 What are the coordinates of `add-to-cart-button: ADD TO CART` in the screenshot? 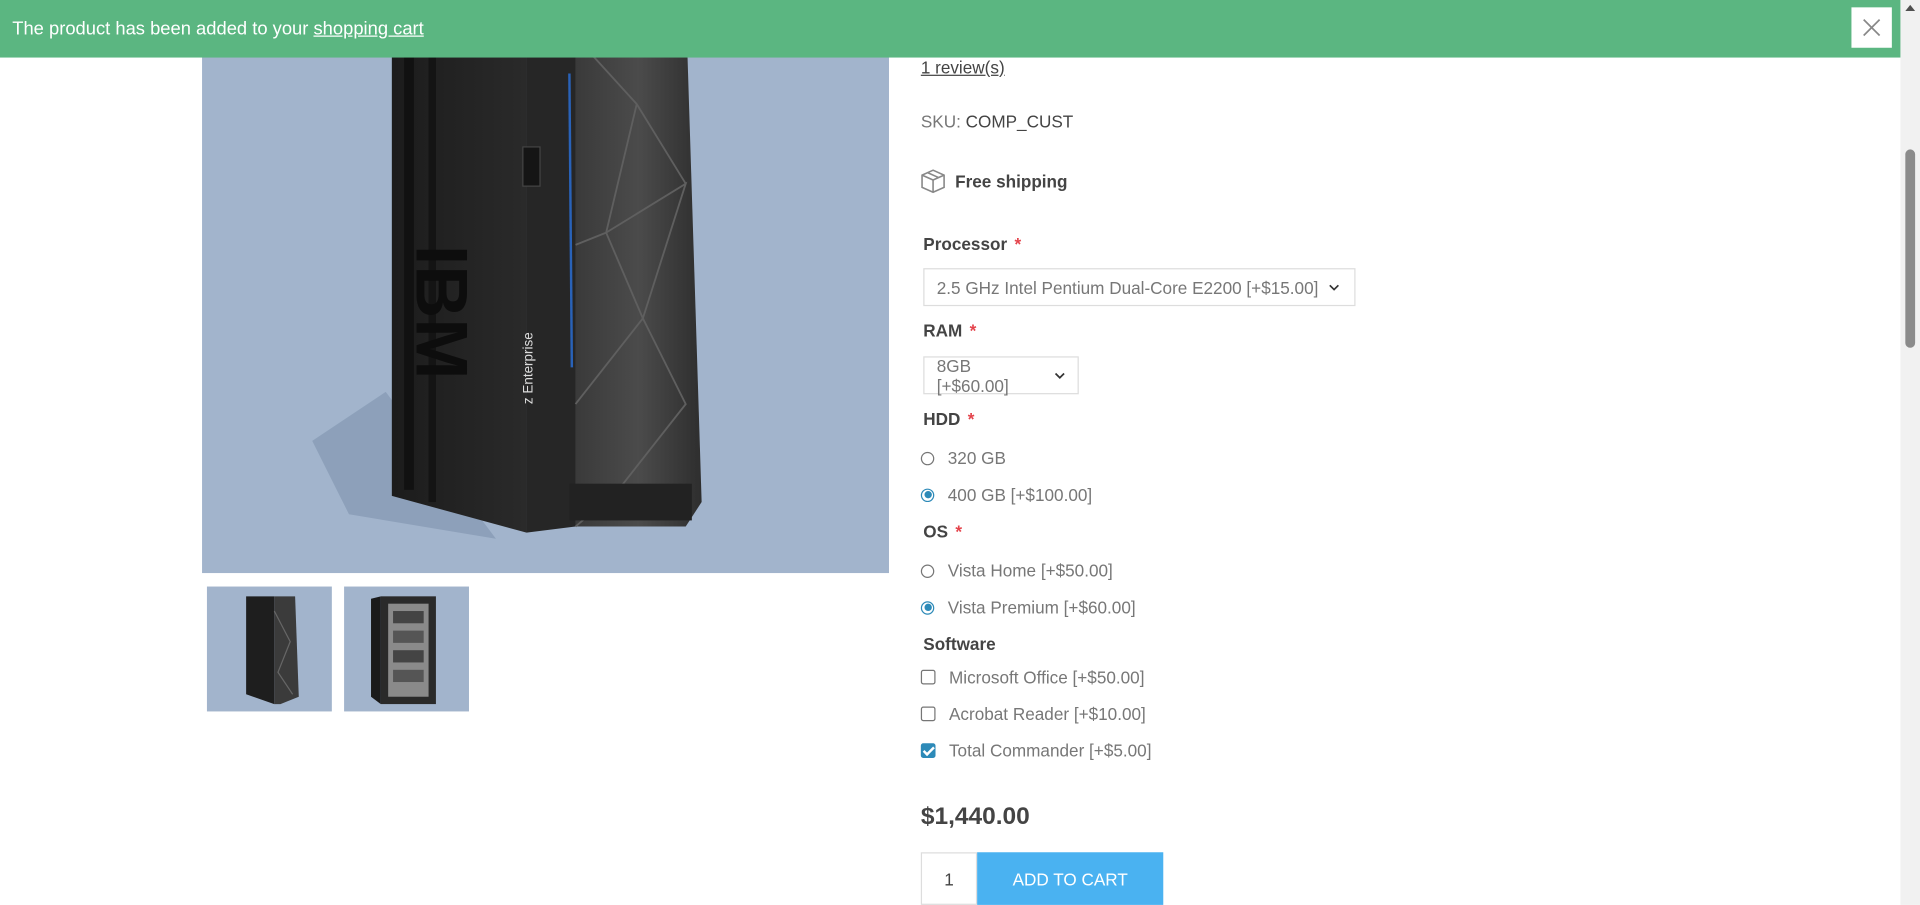 It's located at (1070, 878).